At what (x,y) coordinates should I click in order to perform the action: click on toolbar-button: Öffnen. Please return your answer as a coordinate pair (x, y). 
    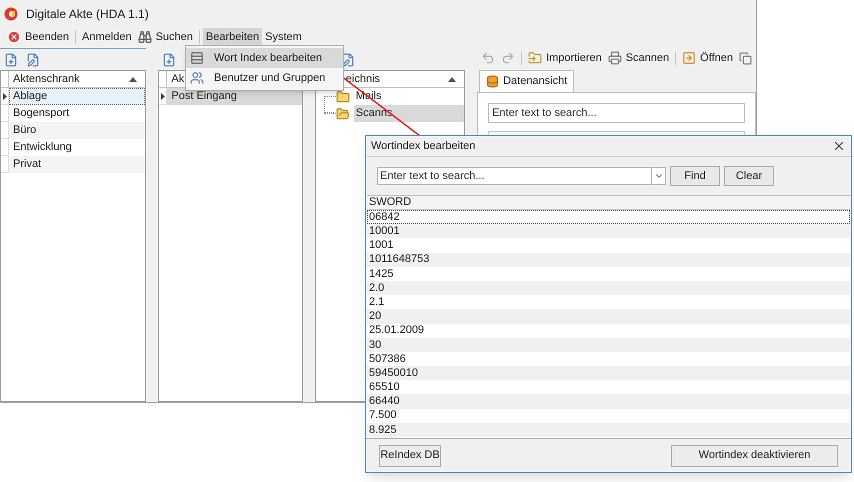
    Looking at the image, I should click on (707, 58).